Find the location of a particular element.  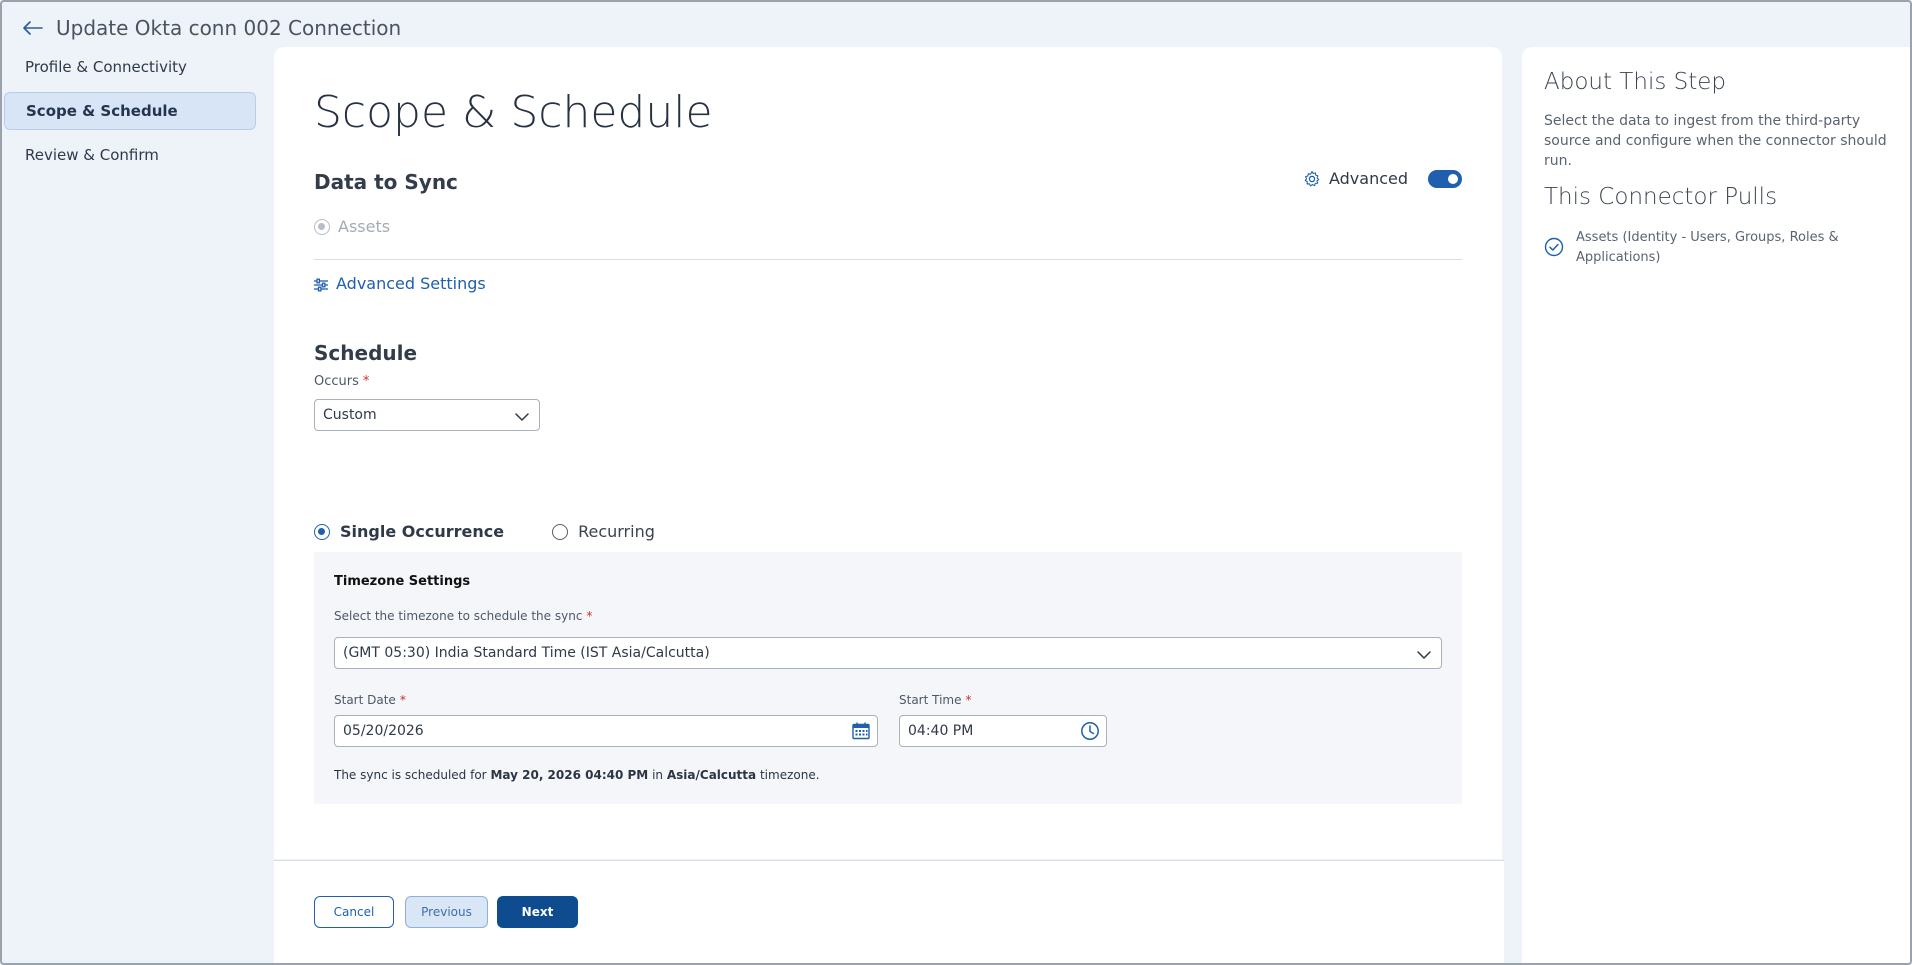

advanced-settings-link: Advanced Settings is located at coordinates (400, 283).